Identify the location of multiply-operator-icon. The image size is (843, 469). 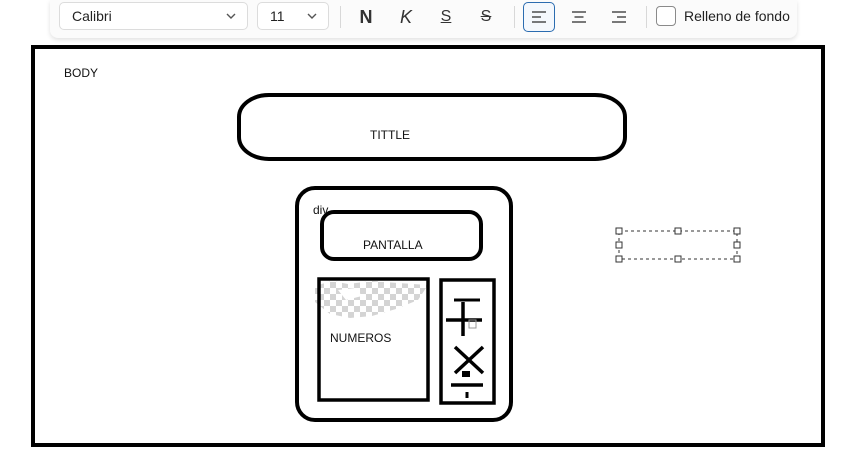
(469, 361).